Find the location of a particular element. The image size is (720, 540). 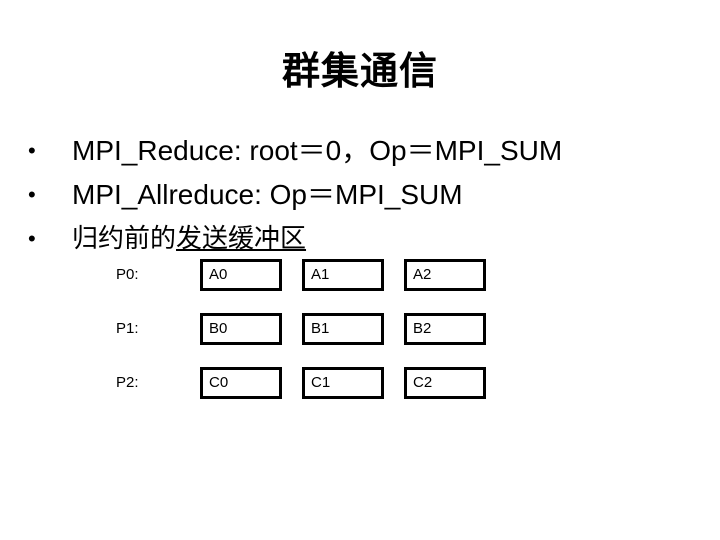

cell-text: B0 is located at coordinates (218, 328).